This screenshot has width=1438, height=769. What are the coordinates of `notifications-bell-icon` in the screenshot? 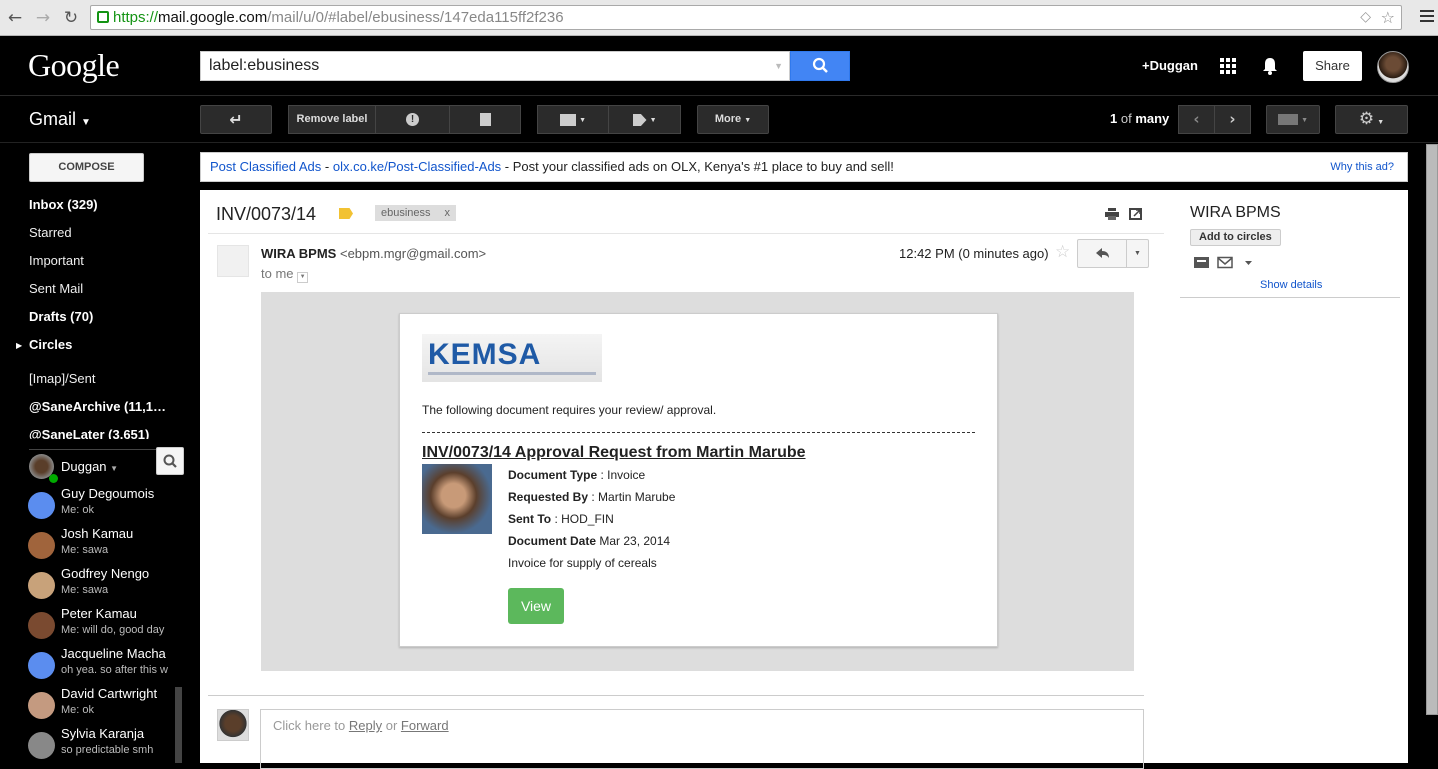 It's located at (1270, 66).